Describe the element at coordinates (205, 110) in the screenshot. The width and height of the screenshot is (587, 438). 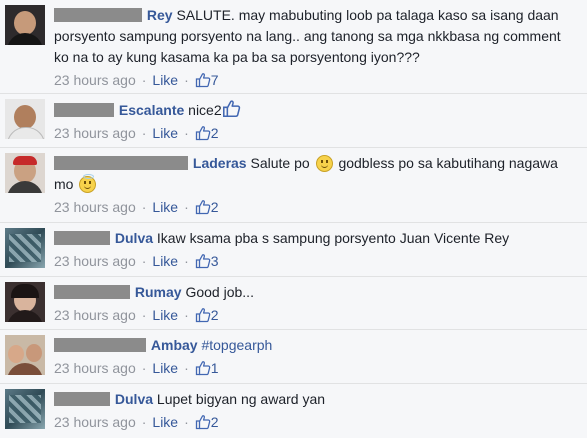
I see `comment-text: nice2` at that location.